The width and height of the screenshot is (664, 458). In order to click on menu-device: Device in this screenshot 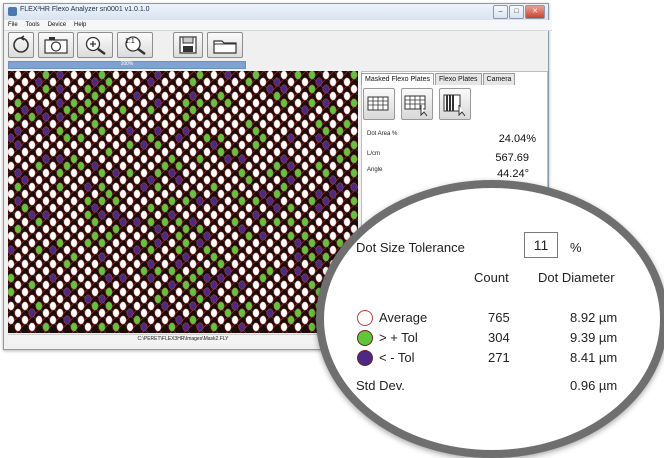, I will do `click(57, 25)`.